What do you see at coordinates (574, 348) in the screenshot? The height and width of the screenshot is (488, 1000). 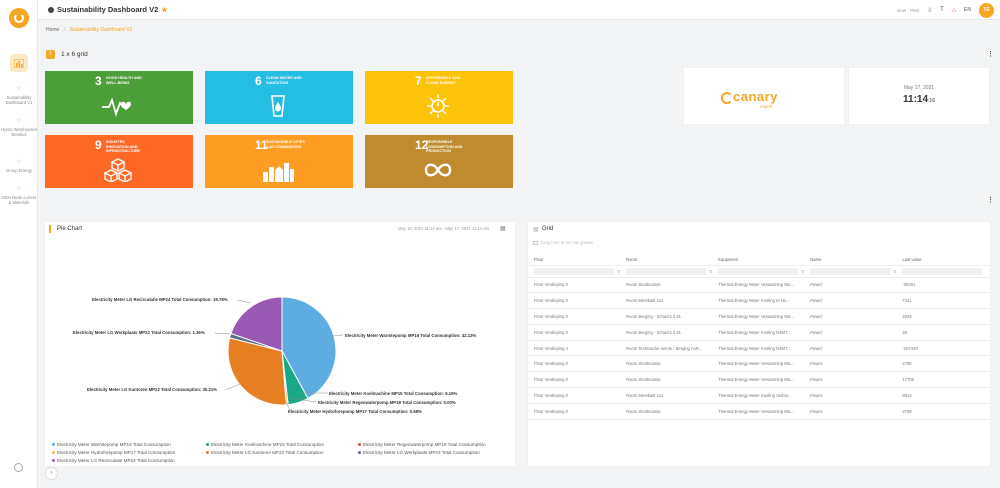 I see `table-cell: Floor Verdieping 4` at bounding box center [574, 348].